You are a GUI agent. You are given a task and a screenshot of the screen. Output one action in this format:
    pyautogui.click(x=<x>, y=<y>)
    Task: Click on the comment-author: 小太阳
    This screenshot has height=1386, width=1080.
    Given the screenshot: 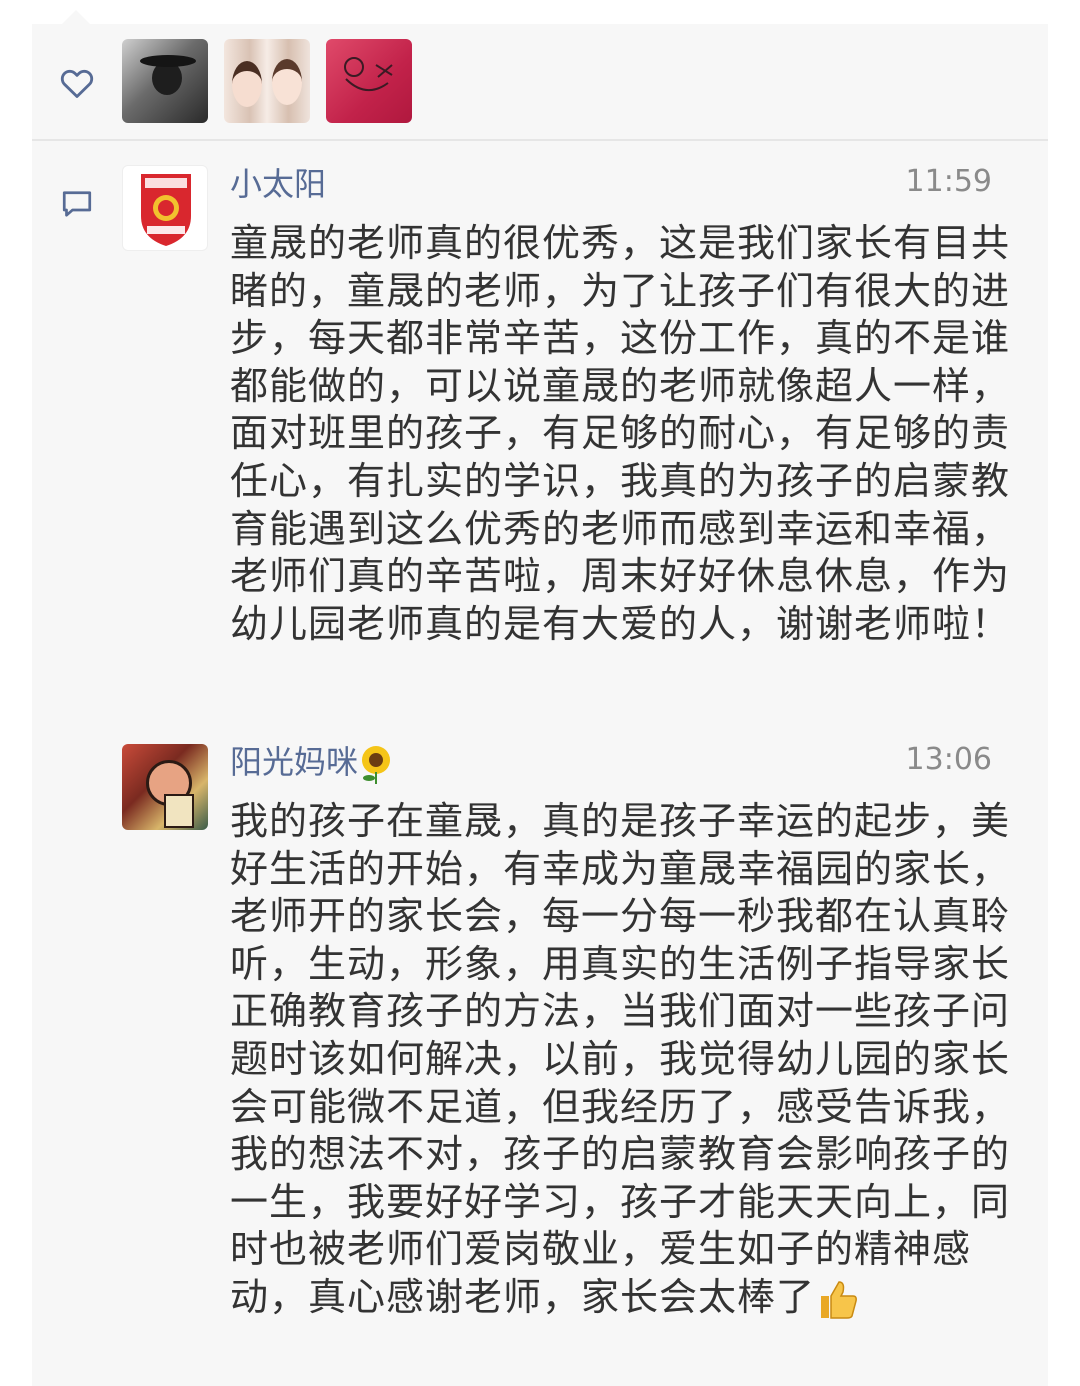 What is the action you would take?
    pyautogui.click(x=278, y=184)
    